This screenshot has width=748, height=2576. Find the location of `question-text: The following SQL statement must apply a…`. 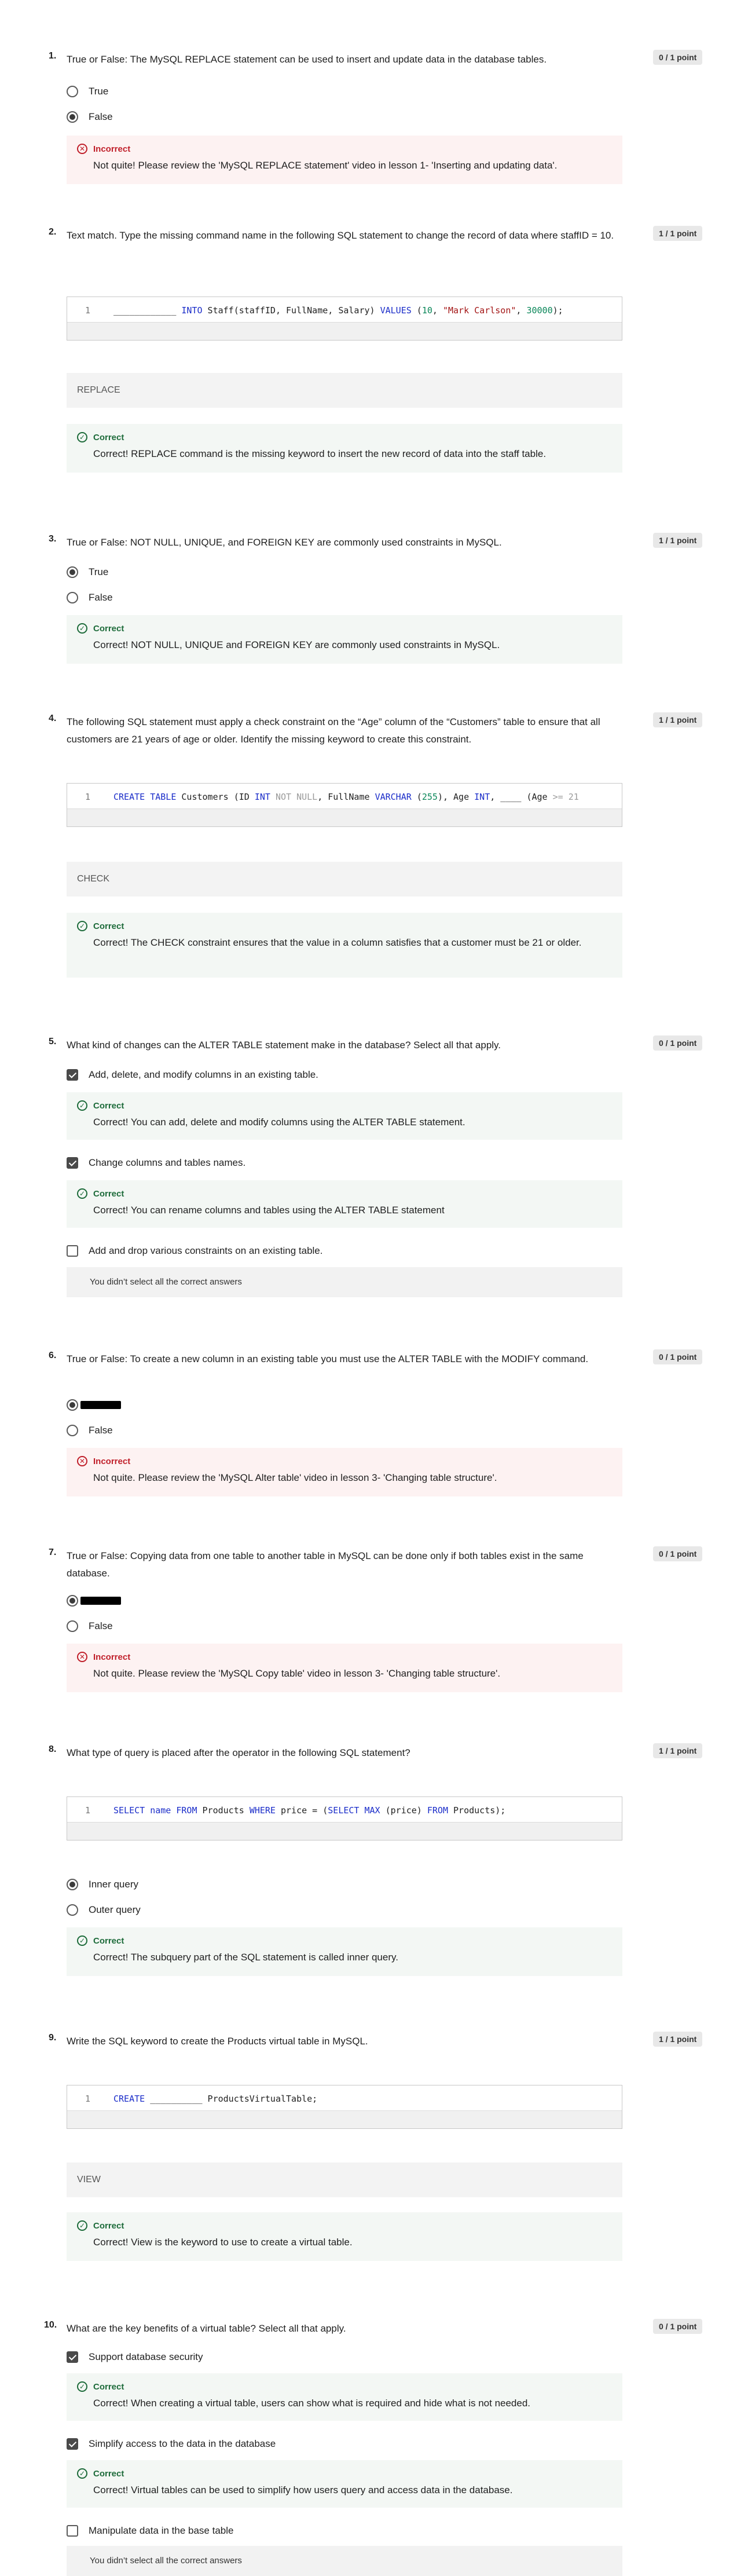

question-text: The following SQL statement must apply a… is located at coordinates (333, 730).